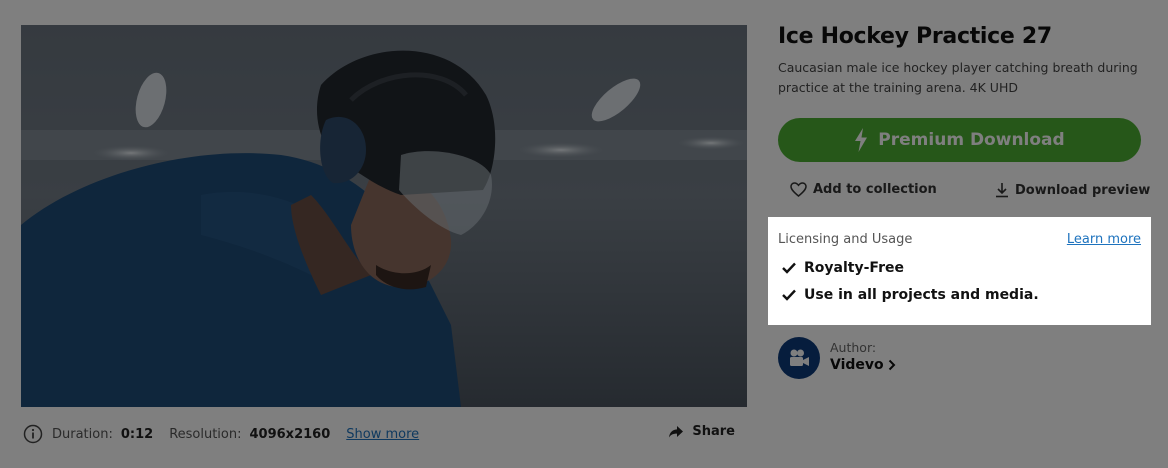  Describe the element at coordinates (854, 268) in the screenshot. I see `license-item-label: Royalty-Free` at that location.